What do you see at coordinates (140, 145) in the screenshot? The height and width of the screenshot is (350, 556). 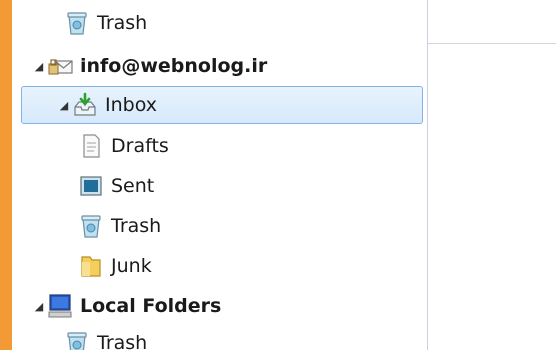 I see `folder-label: Drafts` at bounding box center [140, 145].